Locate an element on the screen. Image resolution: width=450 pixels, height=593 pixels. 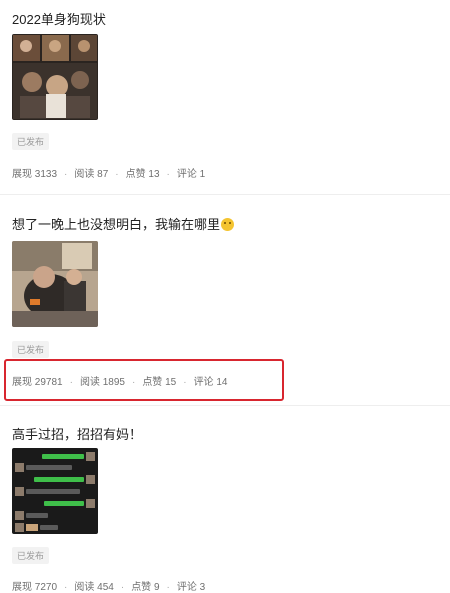
chat-screenshot-image is located at coordinates (55, 491).